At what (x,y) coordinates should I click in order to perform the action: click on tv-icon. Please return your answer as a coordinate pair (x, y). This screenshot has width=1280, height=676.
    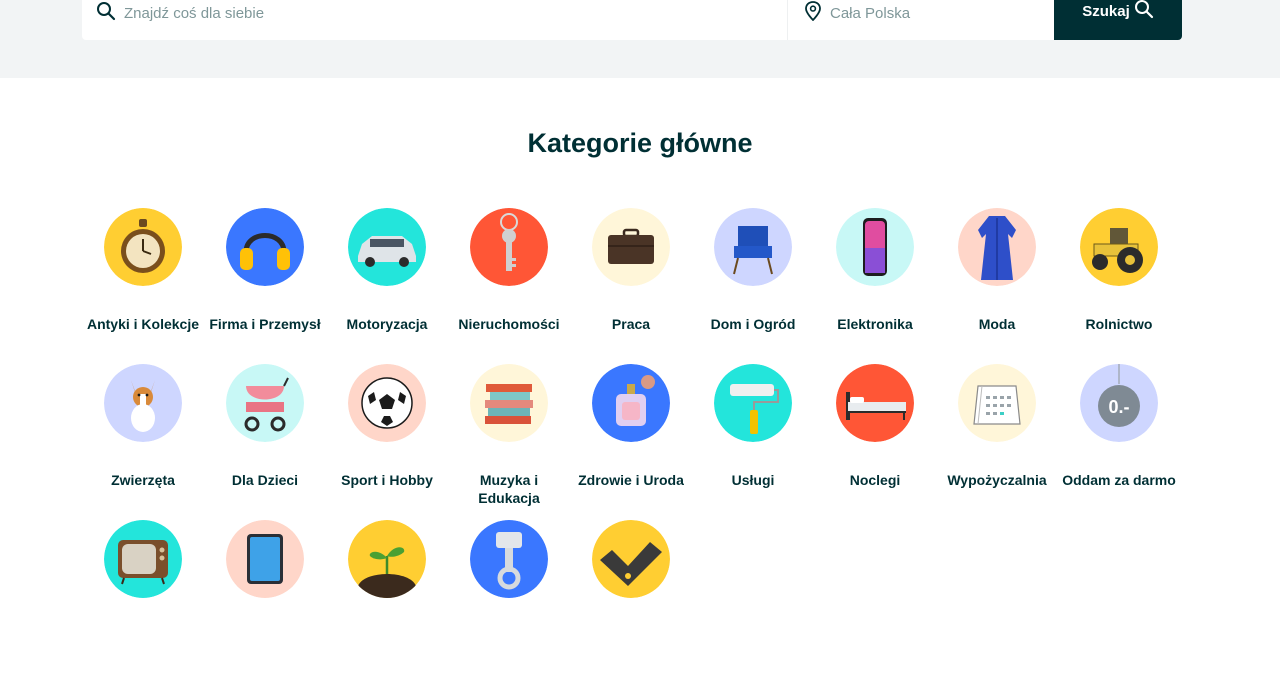
    Looking at the image, I should click on (143, 559).